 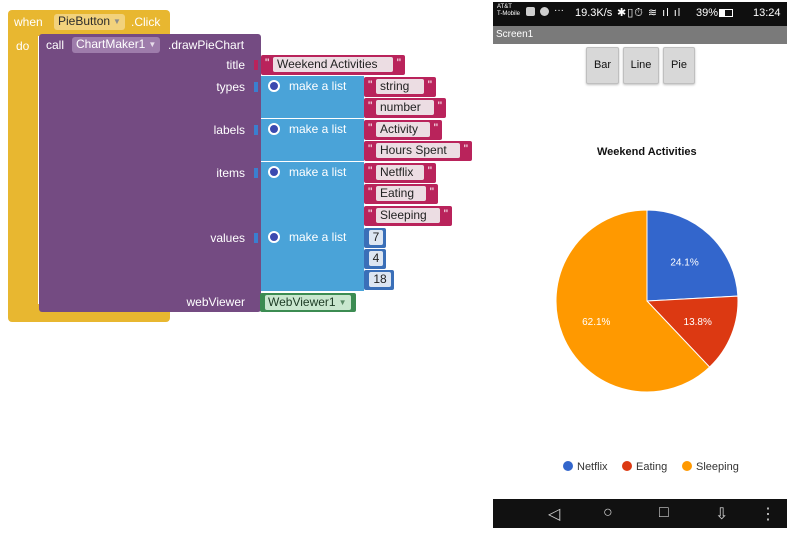 What do you see at coordinates (55, 45) in the screenshot?
I see `call-keyword: call` at bounding box center [55, 45].